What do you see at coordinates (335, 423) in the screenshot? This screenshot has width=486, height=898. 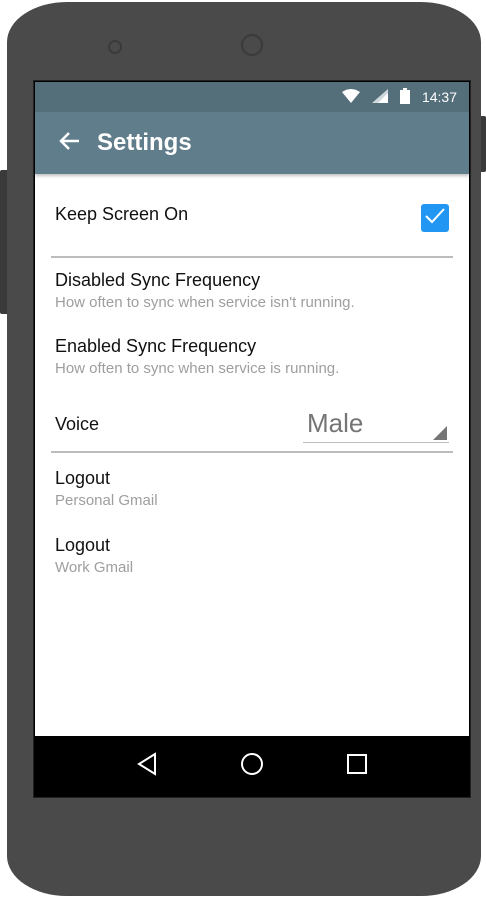 I see `voice-select-value: Male` at bounding box center [335, 423].